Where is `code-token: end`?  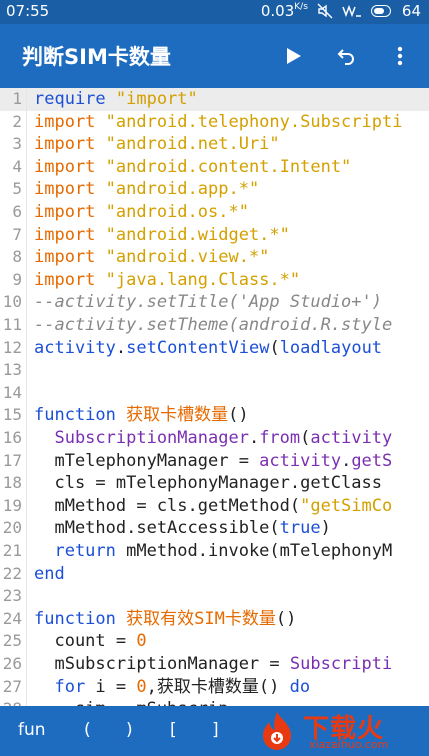
code-token: end is located at coordinates (49, 573).